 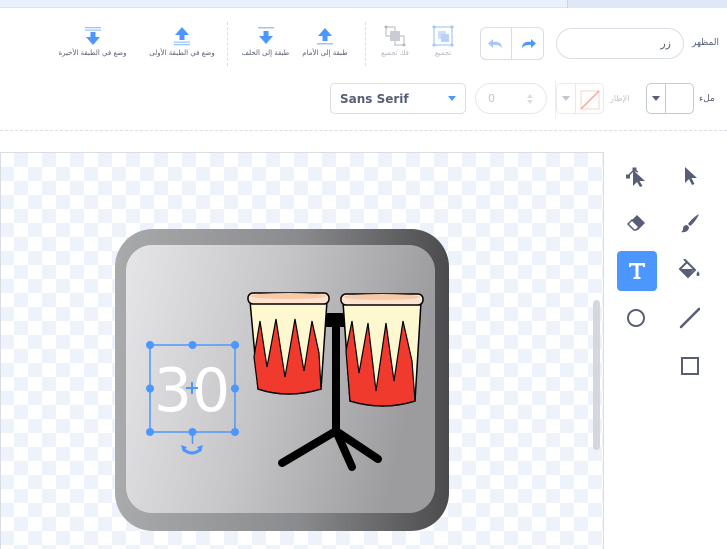 I want to click on to-back-button: وضع في الطبقة الأخيرة, so click(x=92, y=41).